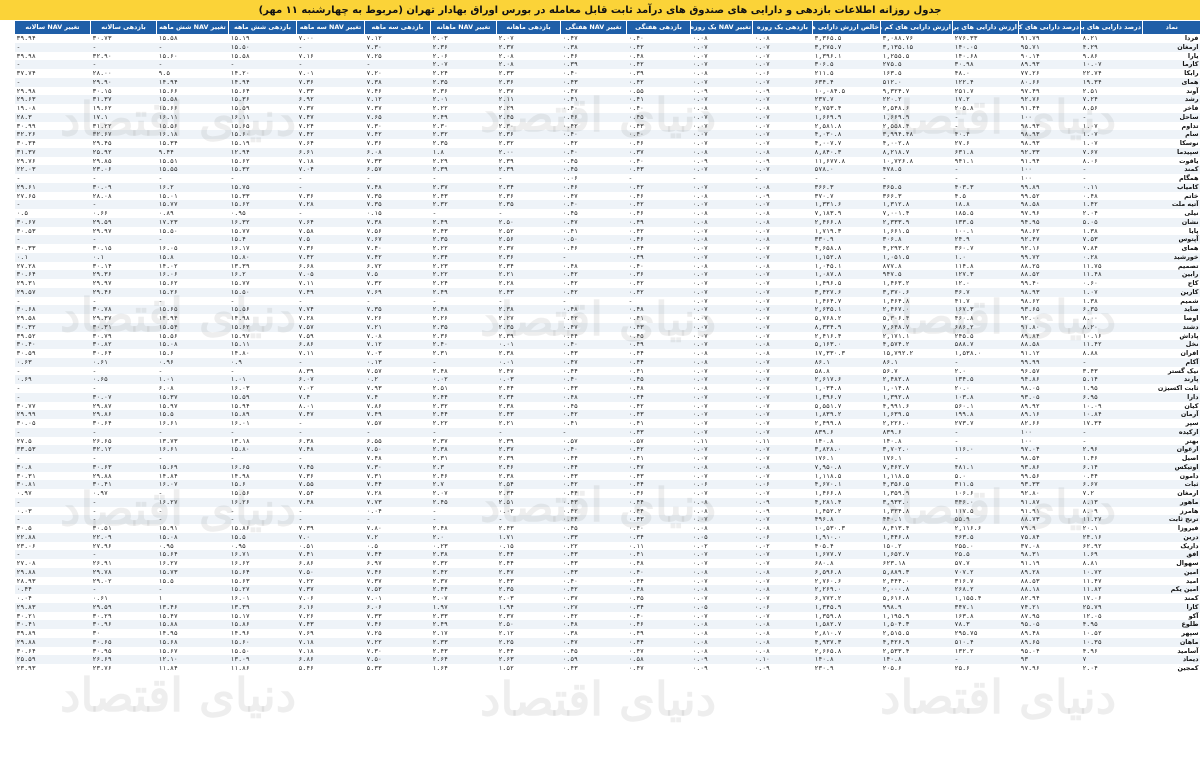 The width and height of the screenshot is (1200, 777). Describe the element at coordinates (1111, 134) in the screenshot. I see `table-cell: ۱.۰۷` at that location.